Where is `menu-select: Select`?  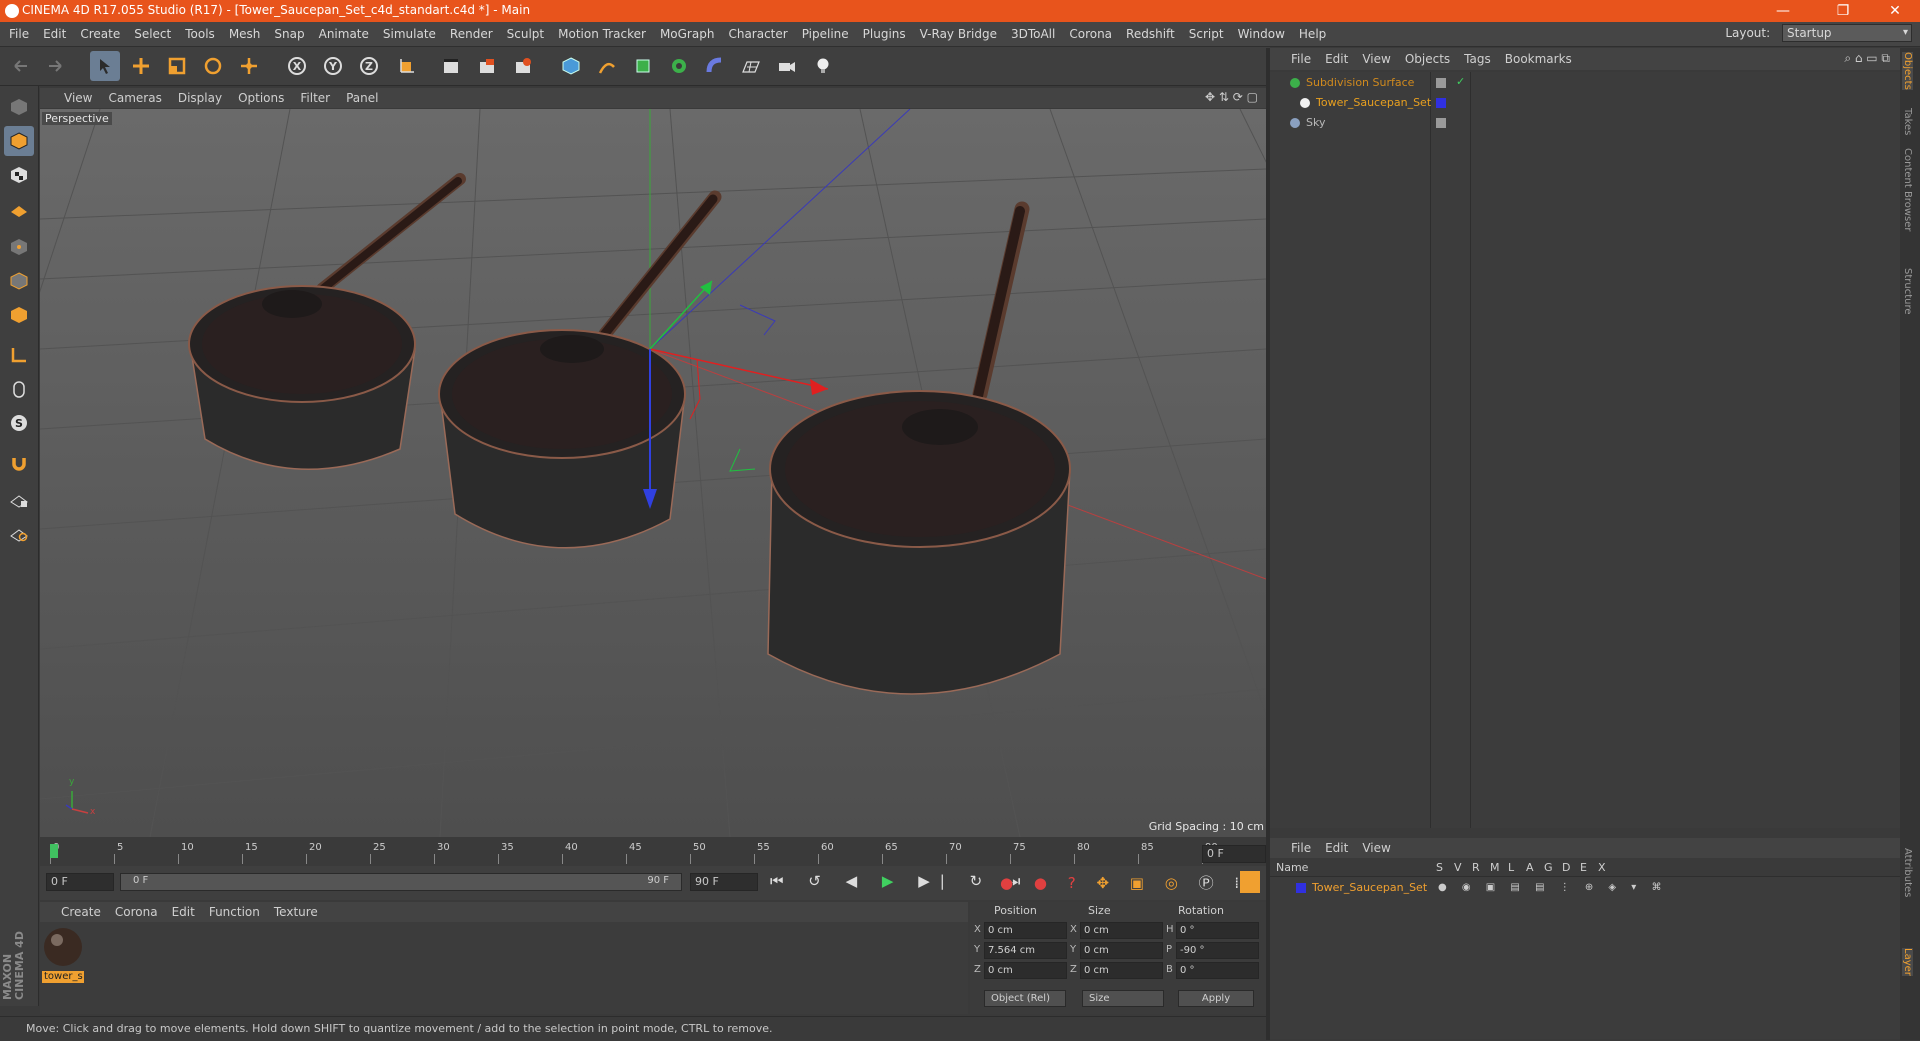 menu-select: Select is located at coordinates (152, 34).